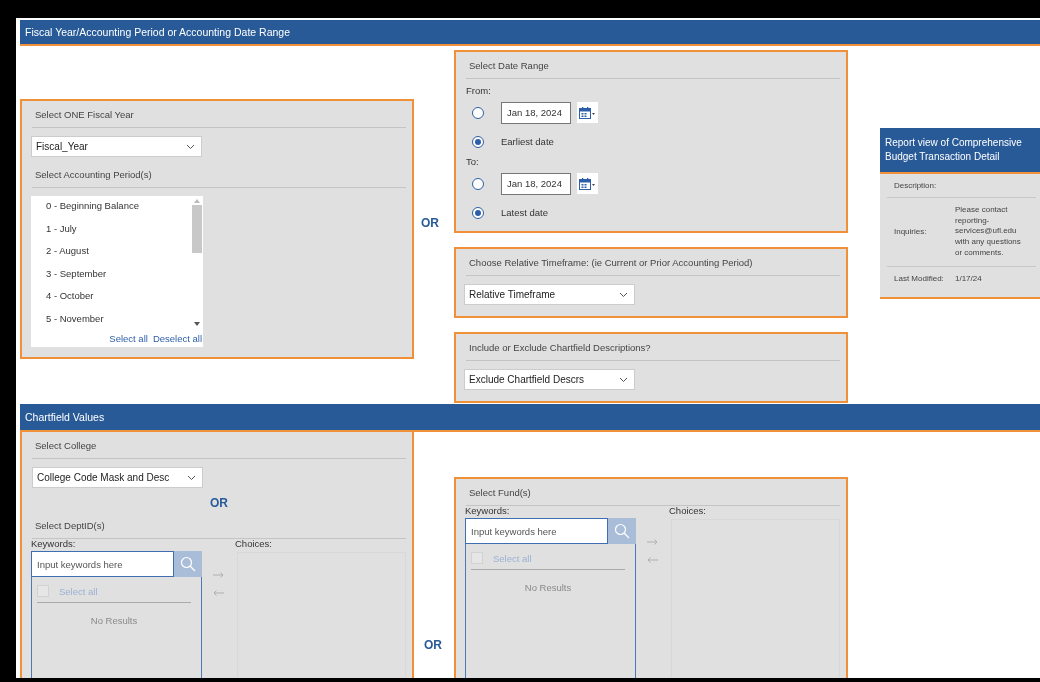 Image resolution: width=1040 pixels, height=682 pixels. Describe the element at coordinates (111, 229) in the screenshot. I see `list-item: 1 - July` at that location.